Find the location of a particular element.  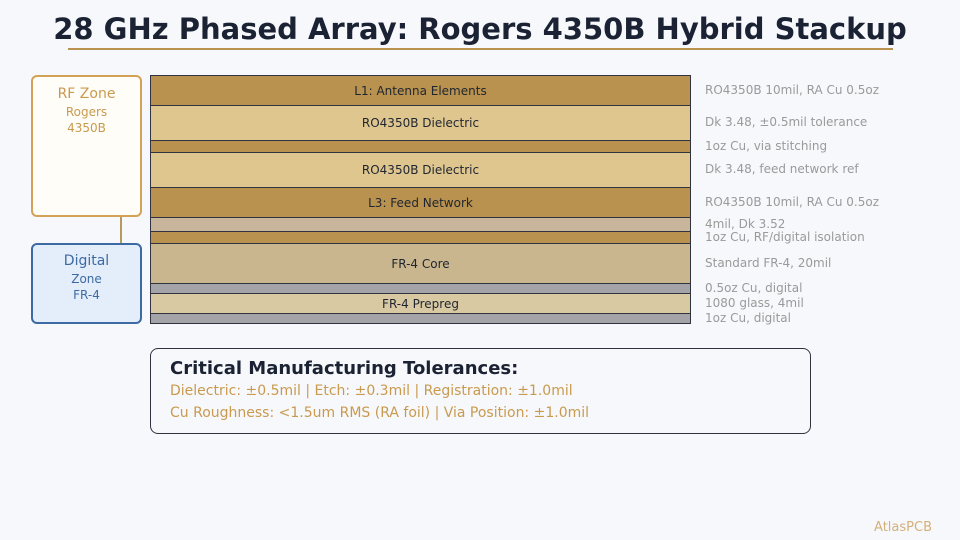

stackup-layer: FR-4 Core is located at coordinates (420, 263).